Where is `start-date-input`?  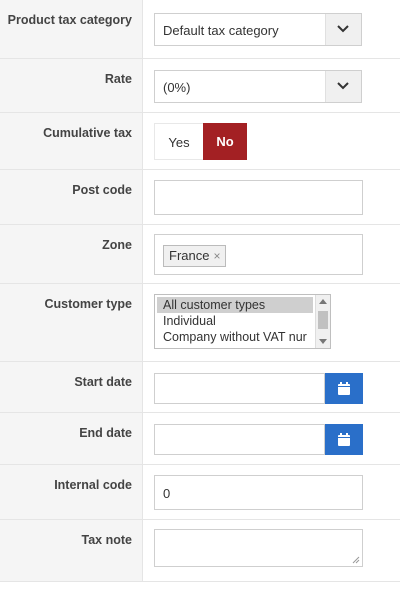
start-date-input is located at coordinates (239, 388).